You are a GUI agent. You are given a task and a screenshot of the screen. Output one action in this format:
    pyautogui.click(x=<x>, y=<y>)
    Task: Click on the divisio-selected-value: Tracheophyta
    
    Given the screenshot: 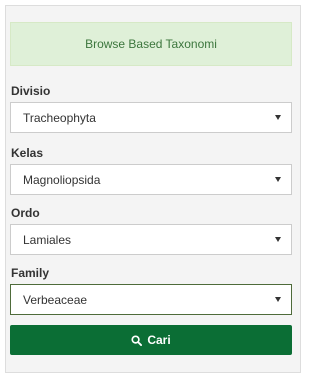 What is the action you would take?
    pyautogui.click(x=59, y=117)
    